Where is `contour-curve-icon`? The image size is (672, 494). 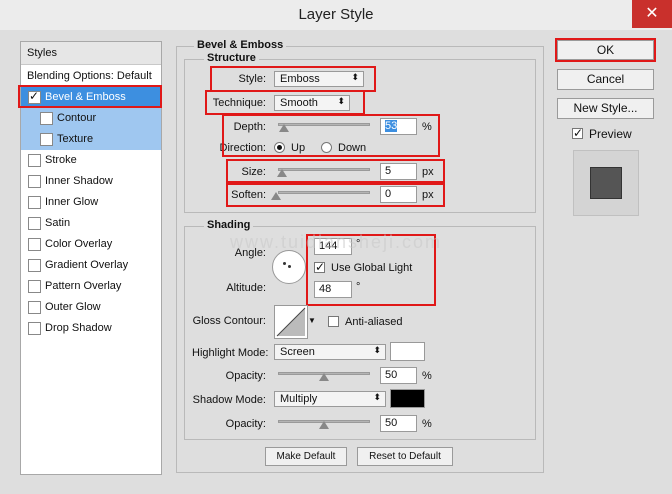
contour-curve-icon is located at coordinates (291, 322).